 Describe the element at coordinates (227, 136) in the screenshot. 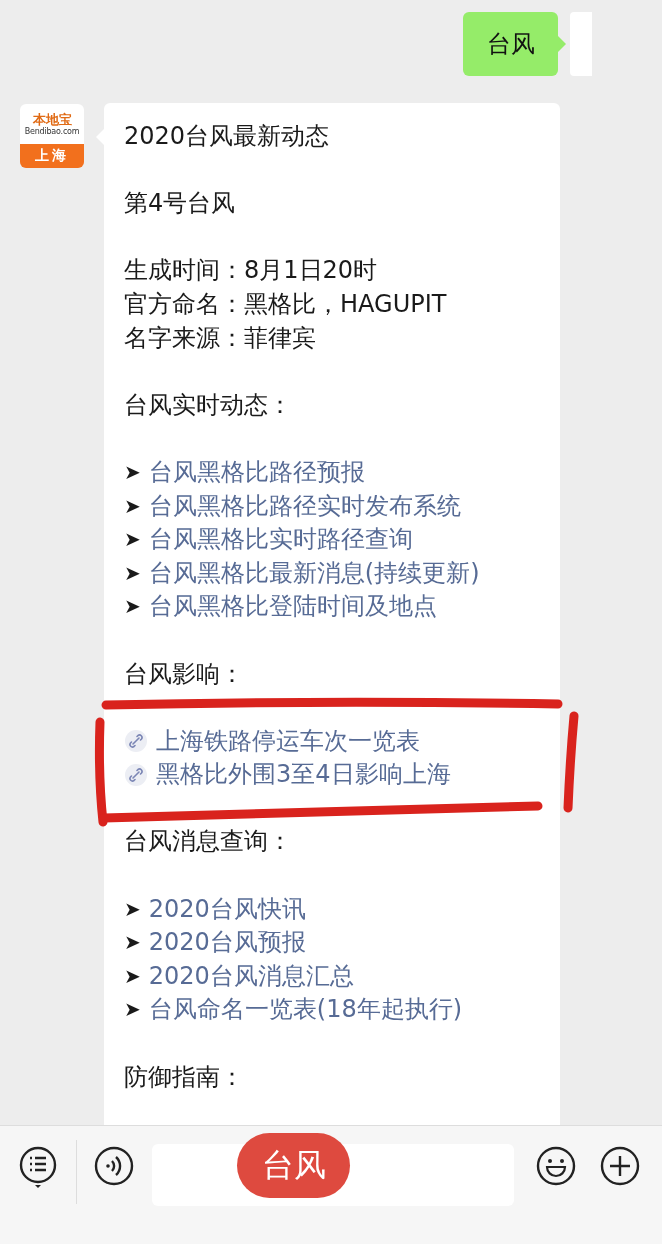

I see `message-text: 2020台风最新动态` at that location.